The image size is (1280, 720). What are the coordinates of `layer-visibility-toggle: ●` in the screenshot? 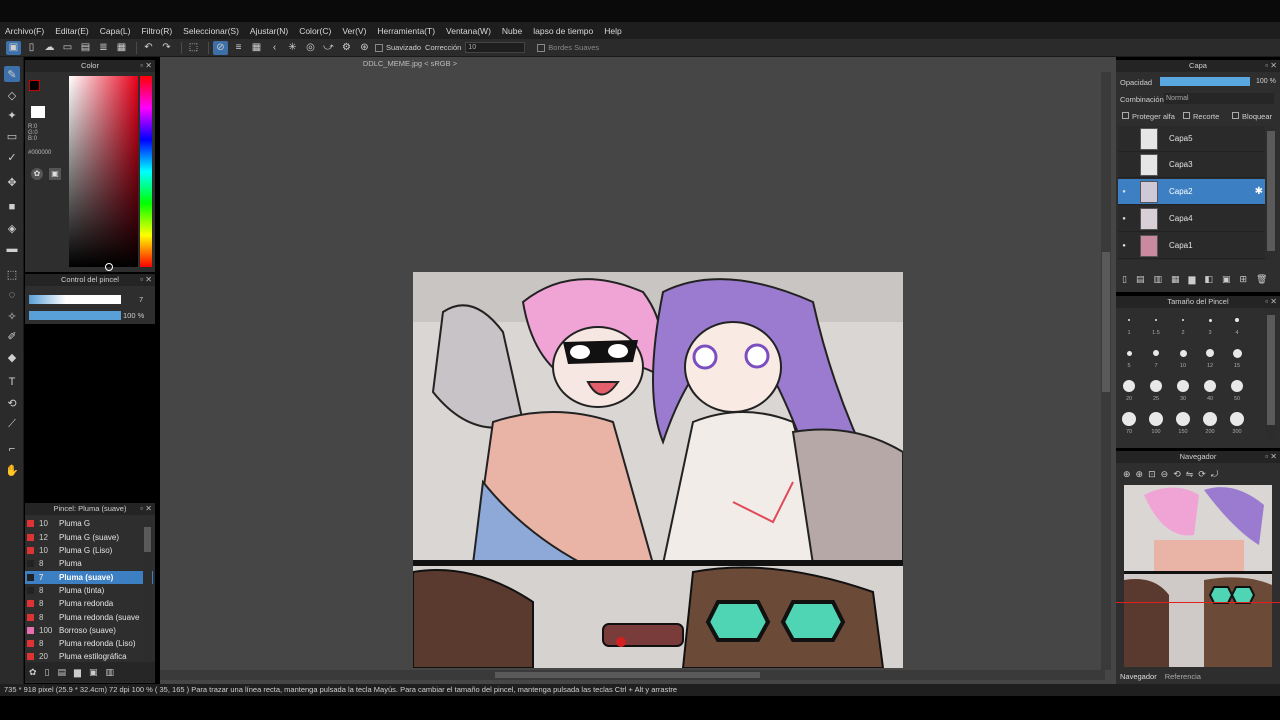 It's located at (1124, 192).